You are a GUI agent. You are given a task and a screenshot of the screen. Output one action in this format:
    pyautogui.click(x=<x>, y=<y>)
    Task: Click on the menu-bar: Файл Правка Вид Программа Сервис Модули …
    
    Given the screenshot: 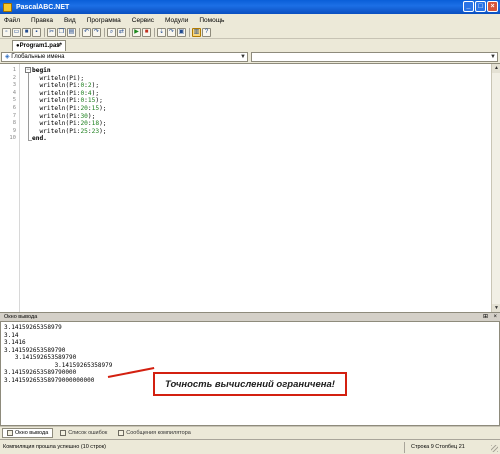 What is the action you would take?
    pyautogui.click(x=250, y=20)
    